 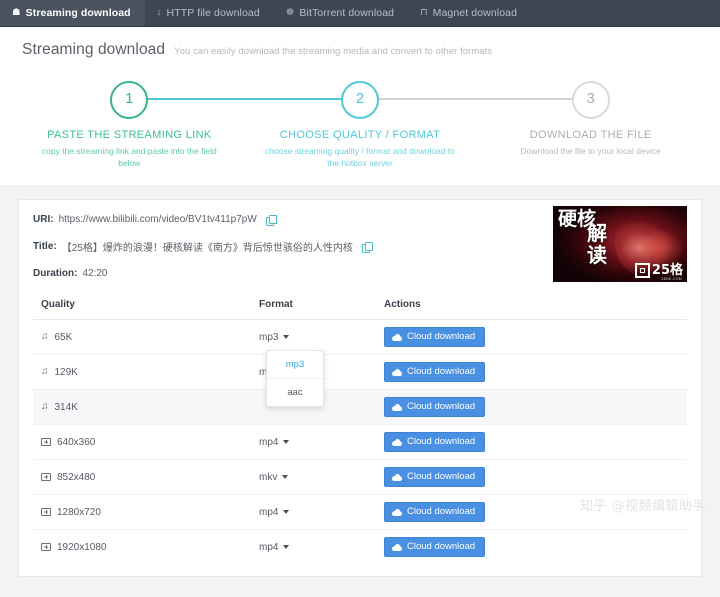 I want to click on table-row: 852x480 mkv Cloud download, so click(x=360, y=477).